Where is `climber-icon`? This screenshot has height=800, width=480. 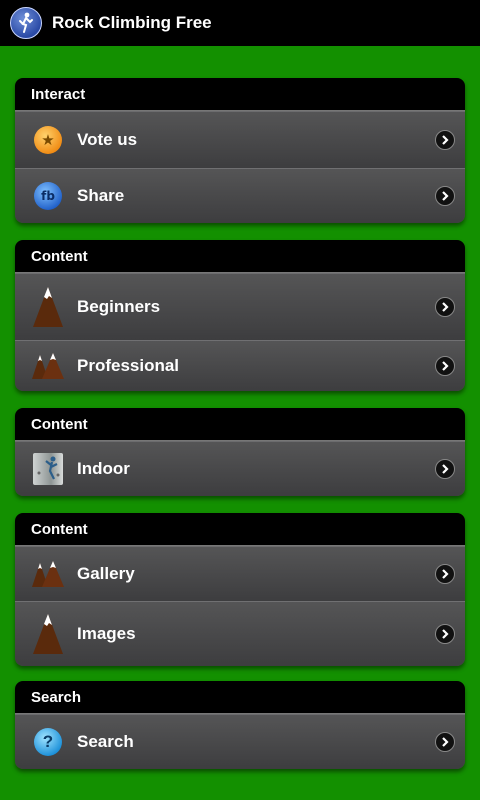 climber-icon is located at coordinates (26, 23).